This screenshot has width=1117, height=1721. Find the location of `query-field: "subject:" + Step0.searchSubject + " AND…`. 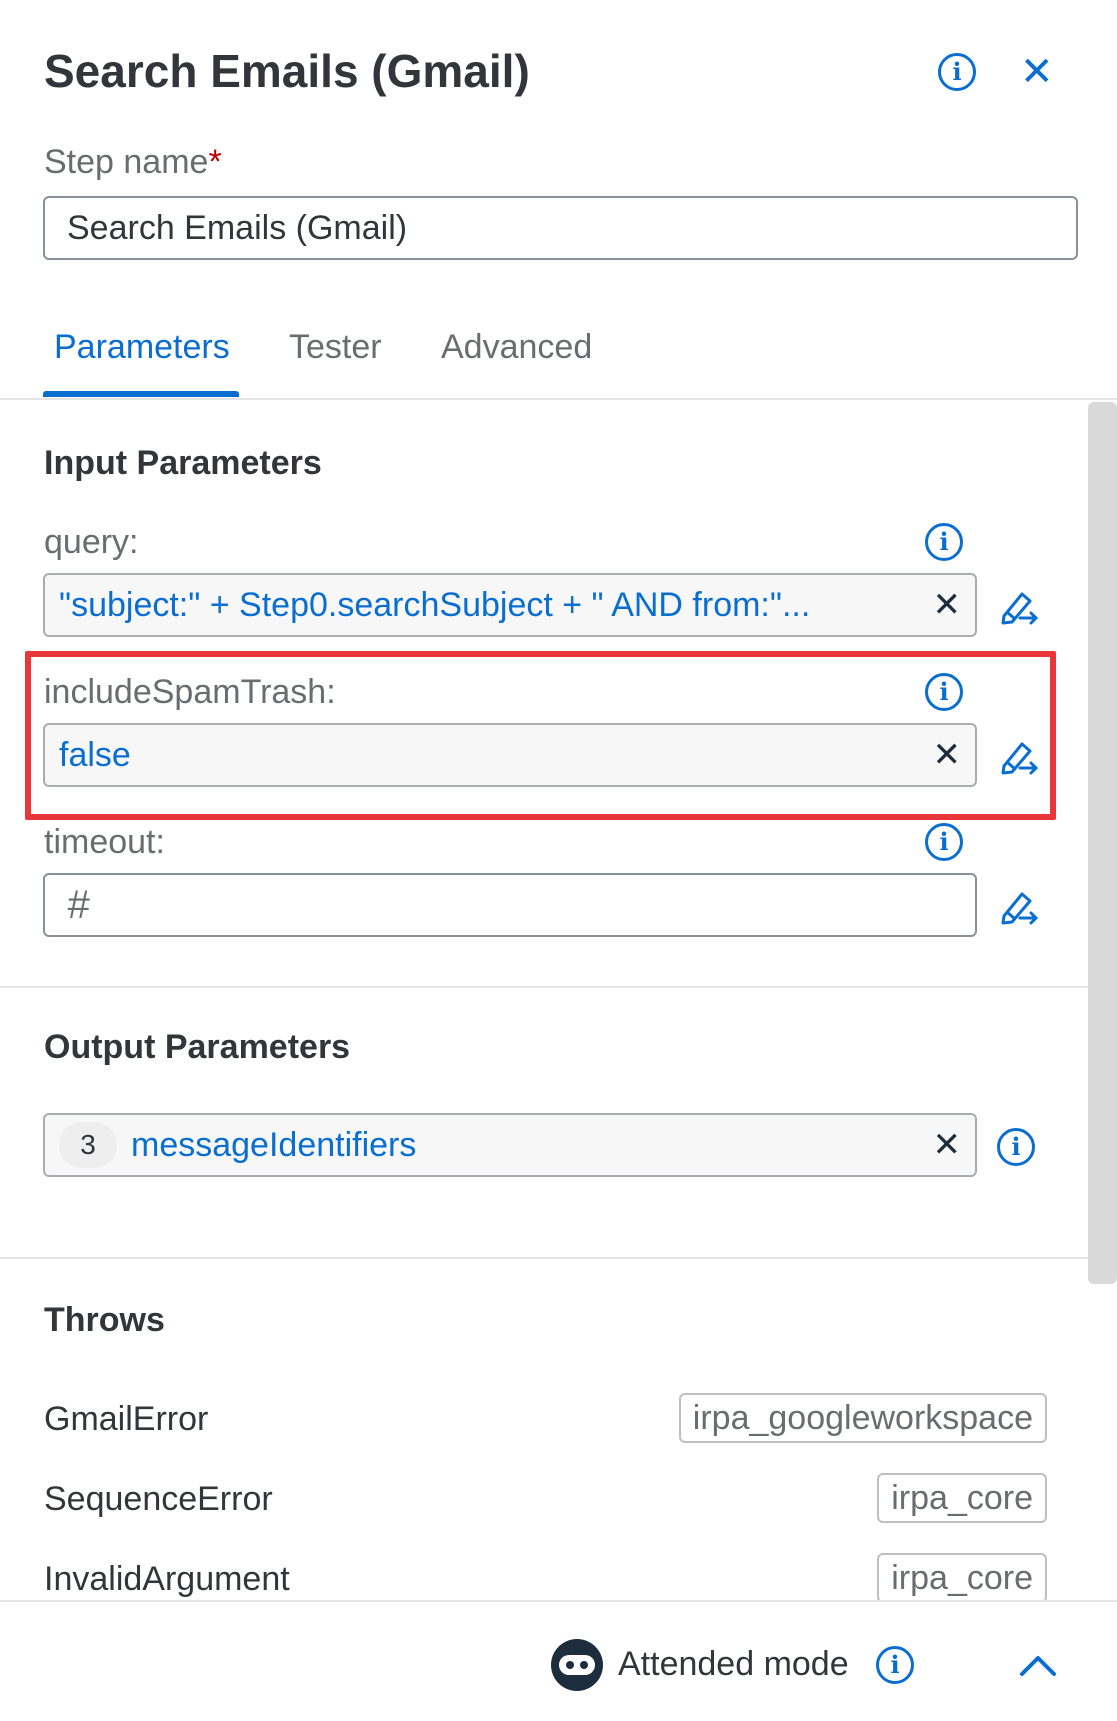

query-field: "subject:" + Step0.searchSubject + " AND… is located at coordinates (510, 605).